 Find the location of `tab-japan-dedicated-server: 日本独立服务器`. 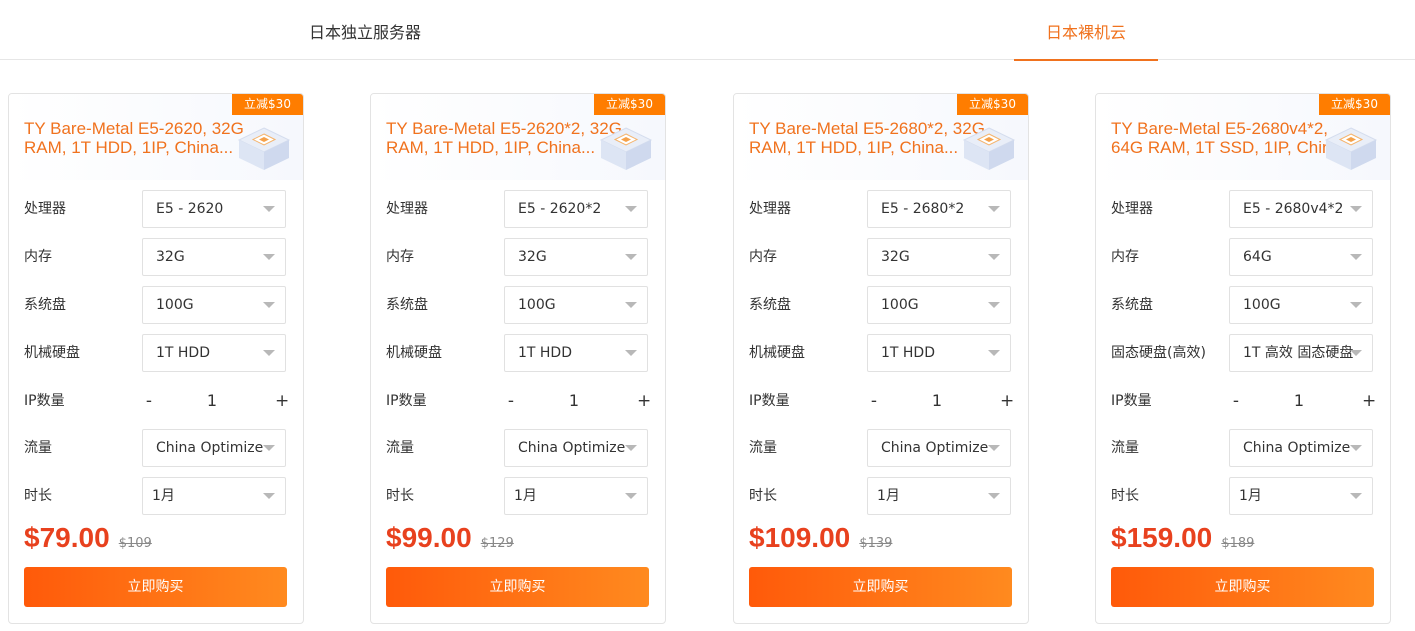

tab-japan-dedicated-server: 日本独立服务器 is located at coordinates (365, 30).